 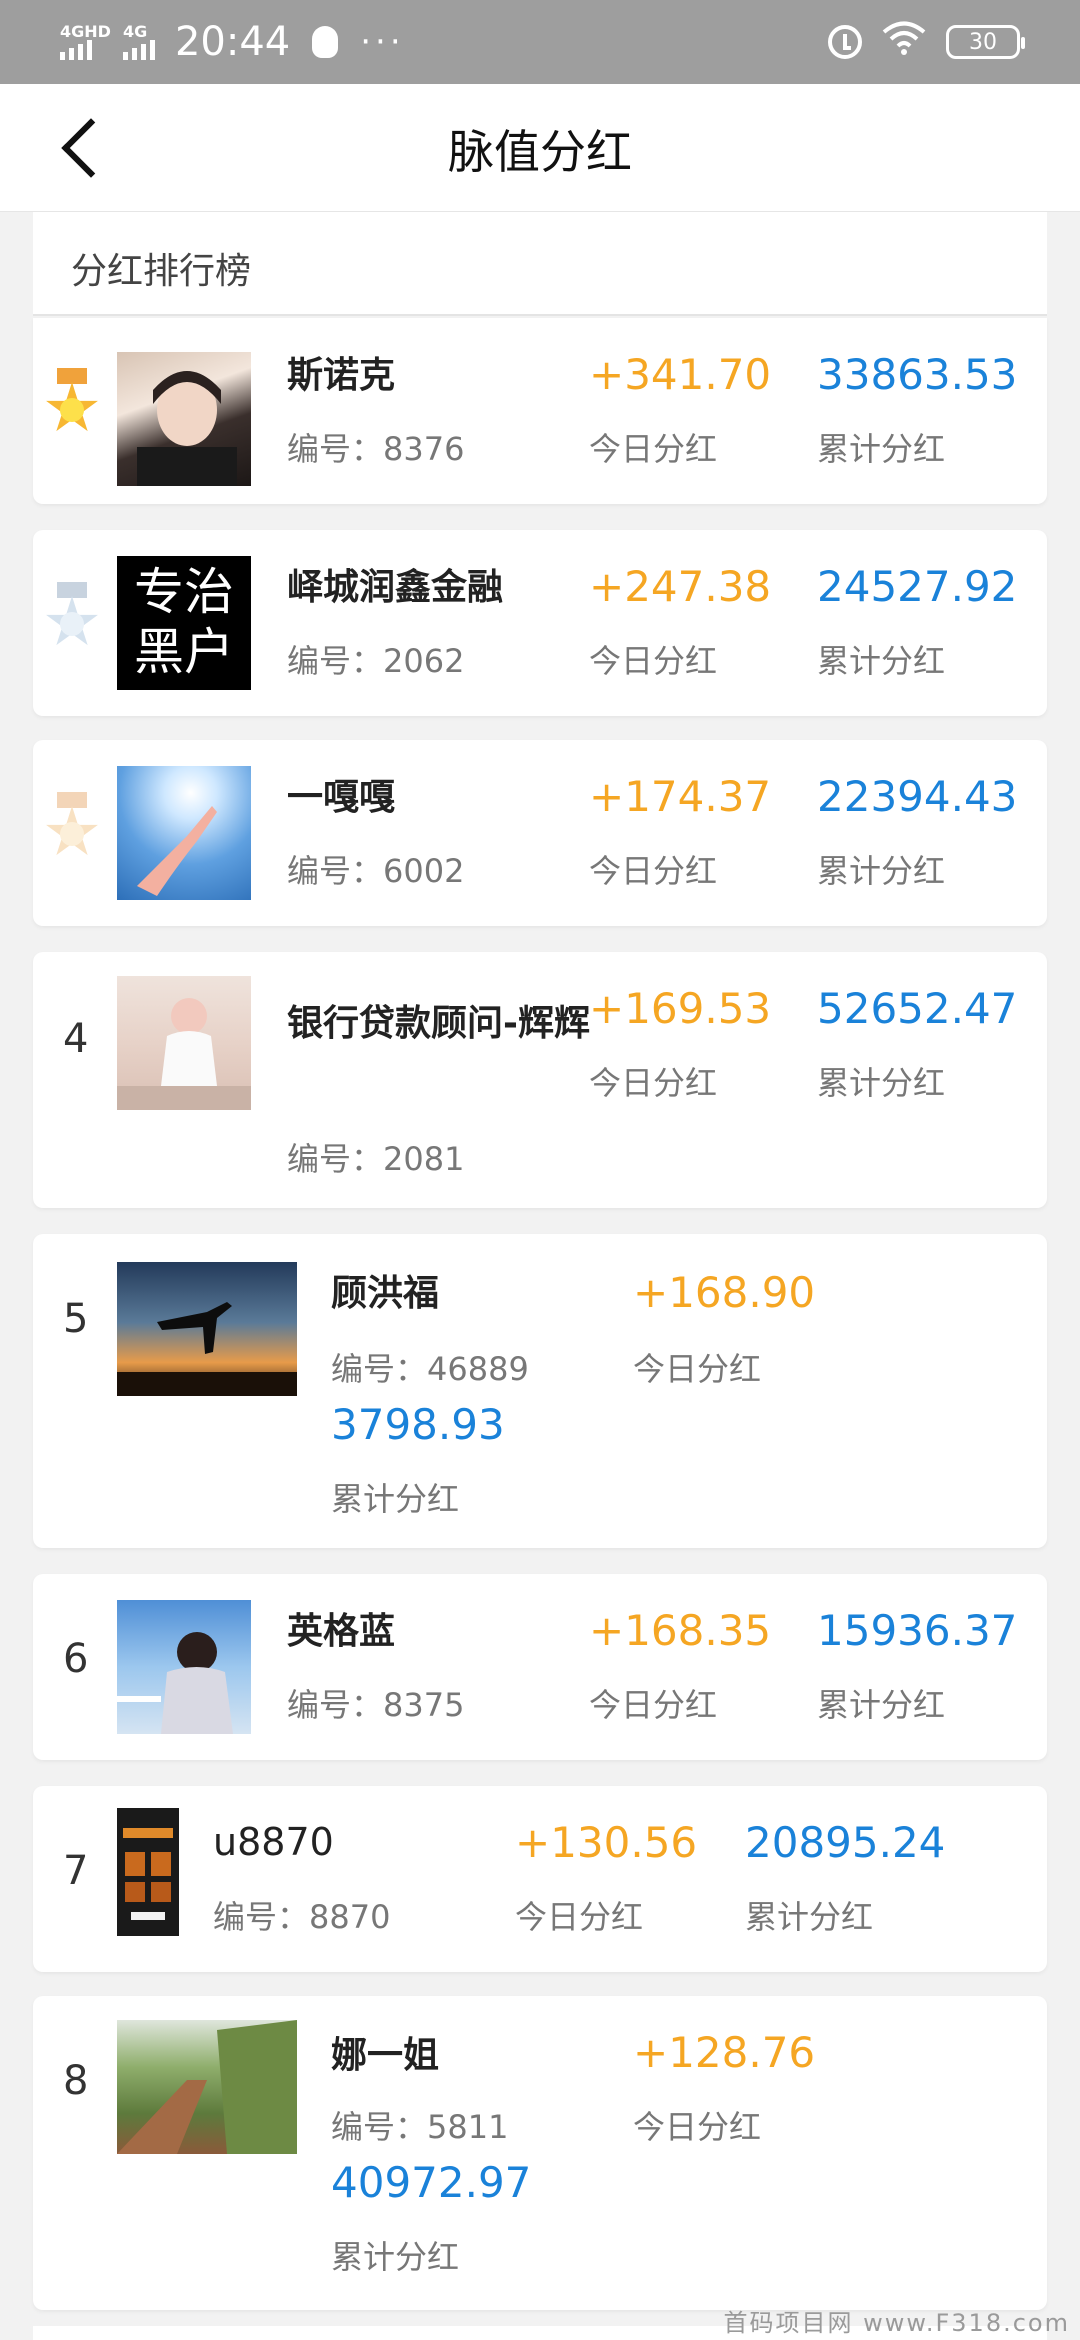 What do you see at coordinates (420, 2127) in the screenshot?
I see `user-code: 编号：5811` at bounding box center [420, 2127].